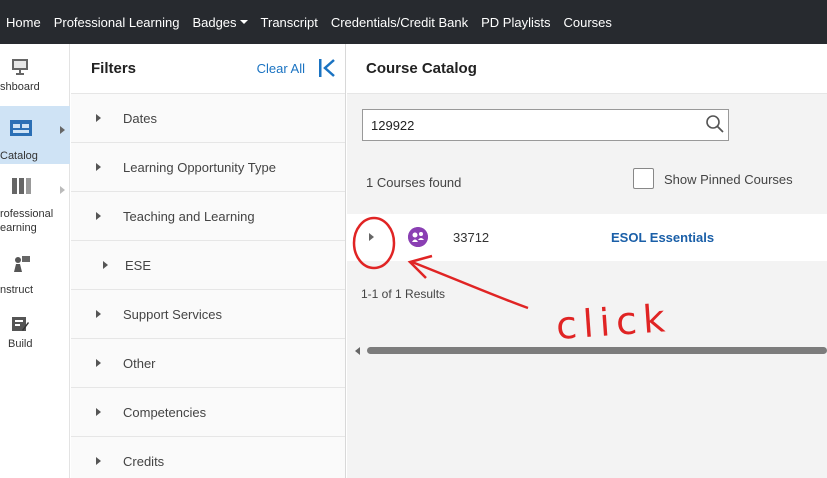 The width and height of the screenshot is (827, 478). I want to click on filters-title: Filters, so click(114, 68).